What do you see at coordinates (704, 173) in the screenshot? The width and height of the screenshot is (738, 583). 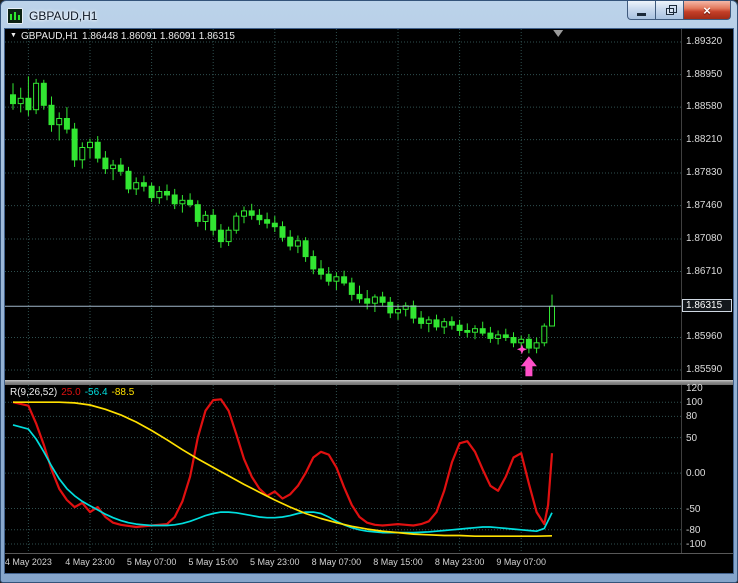 I see `price-label: 1.87830` at bounding box center [704, 173].